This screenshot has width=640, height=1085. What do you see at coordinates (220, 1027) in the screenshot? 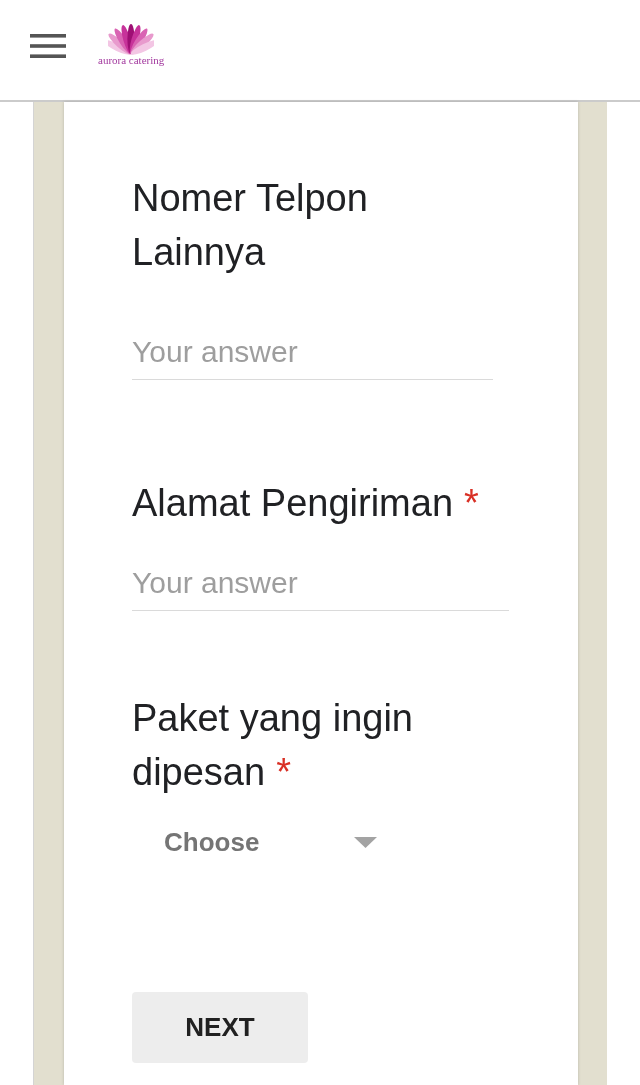
I see `next-button: NEXT` at bounding box center [220, 1027].